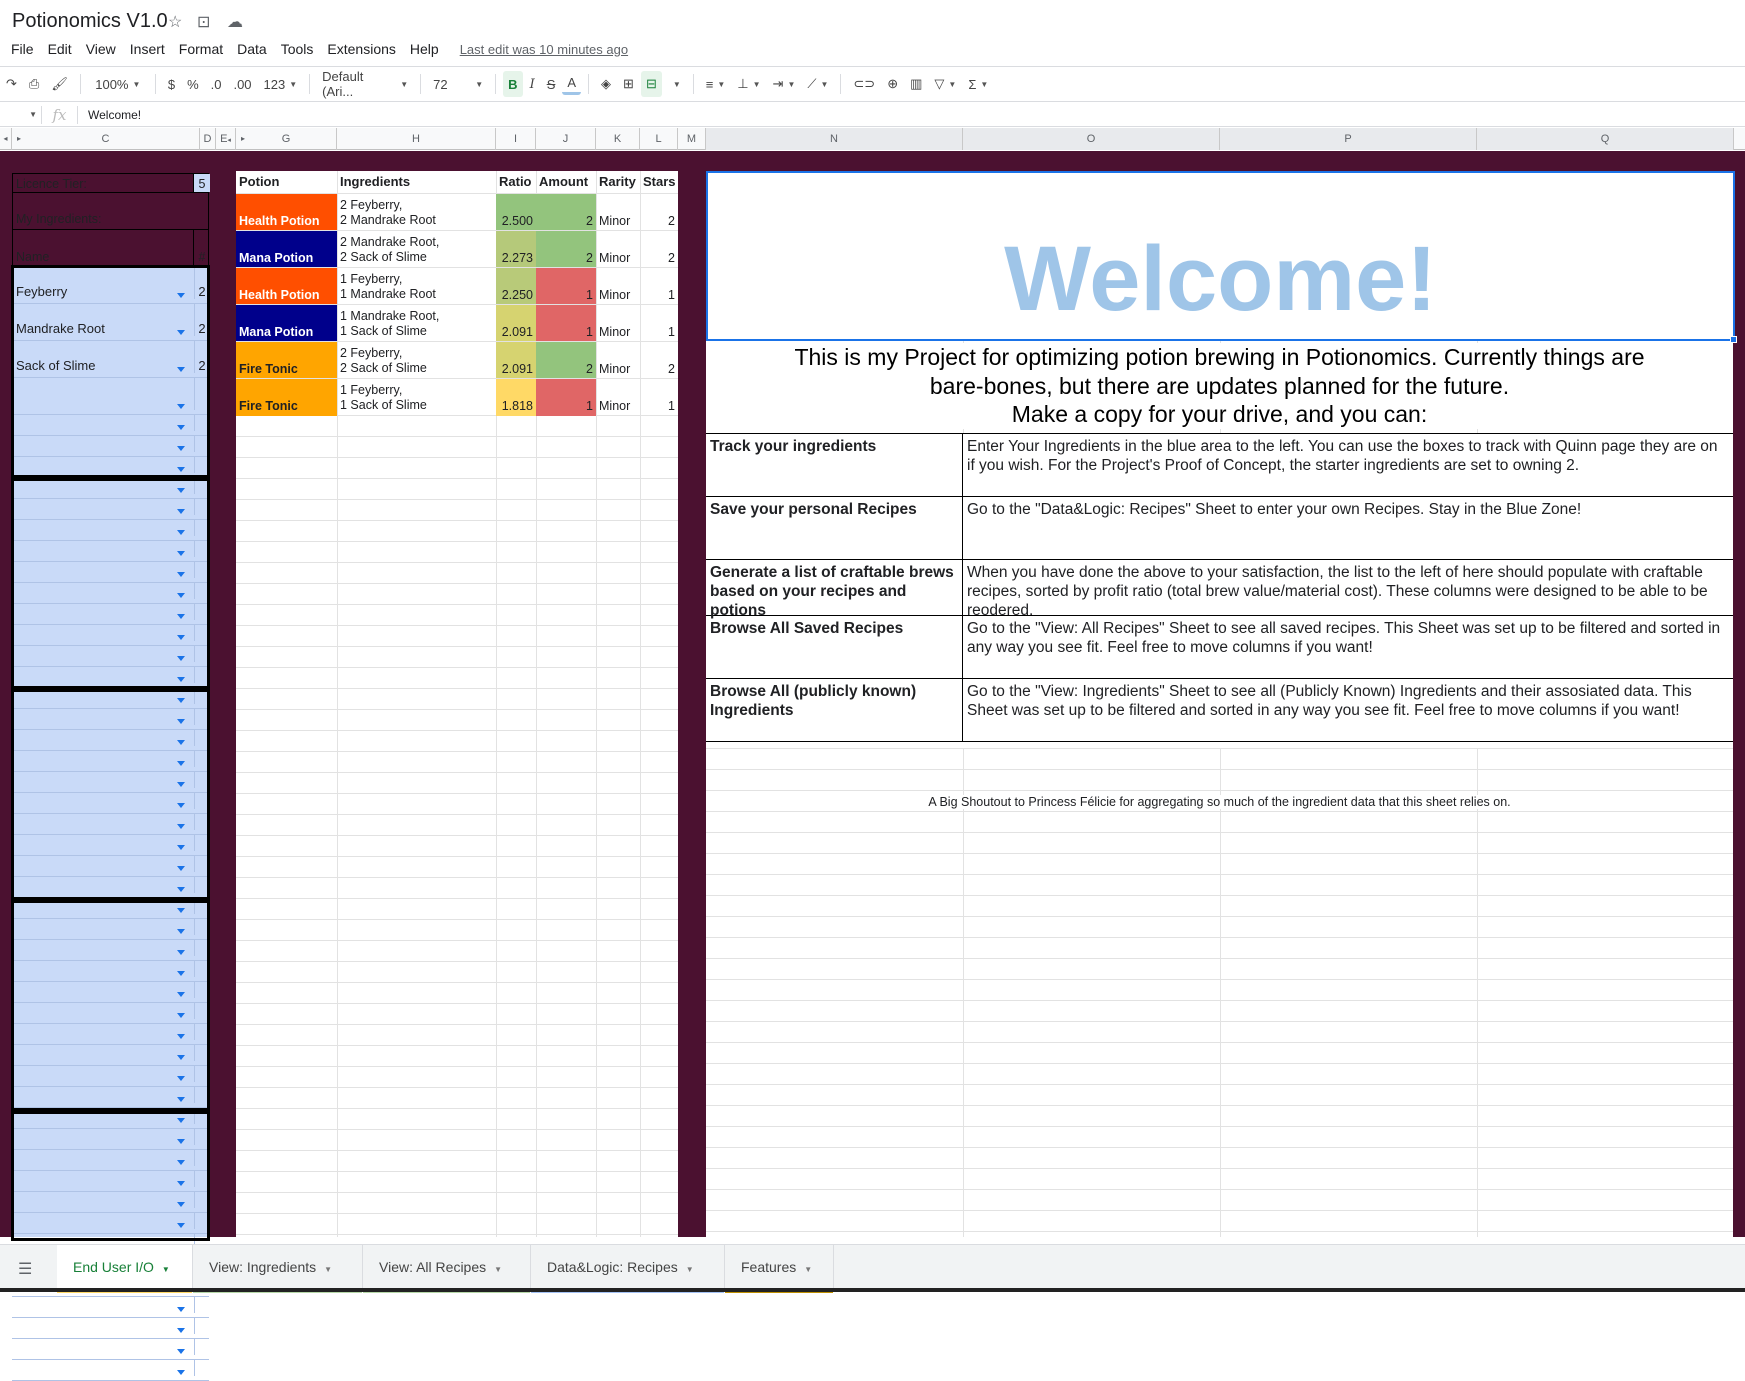  Describe the element at coordinates (692, 139) in the screenshot. I see `column-header-m: M` at that location.